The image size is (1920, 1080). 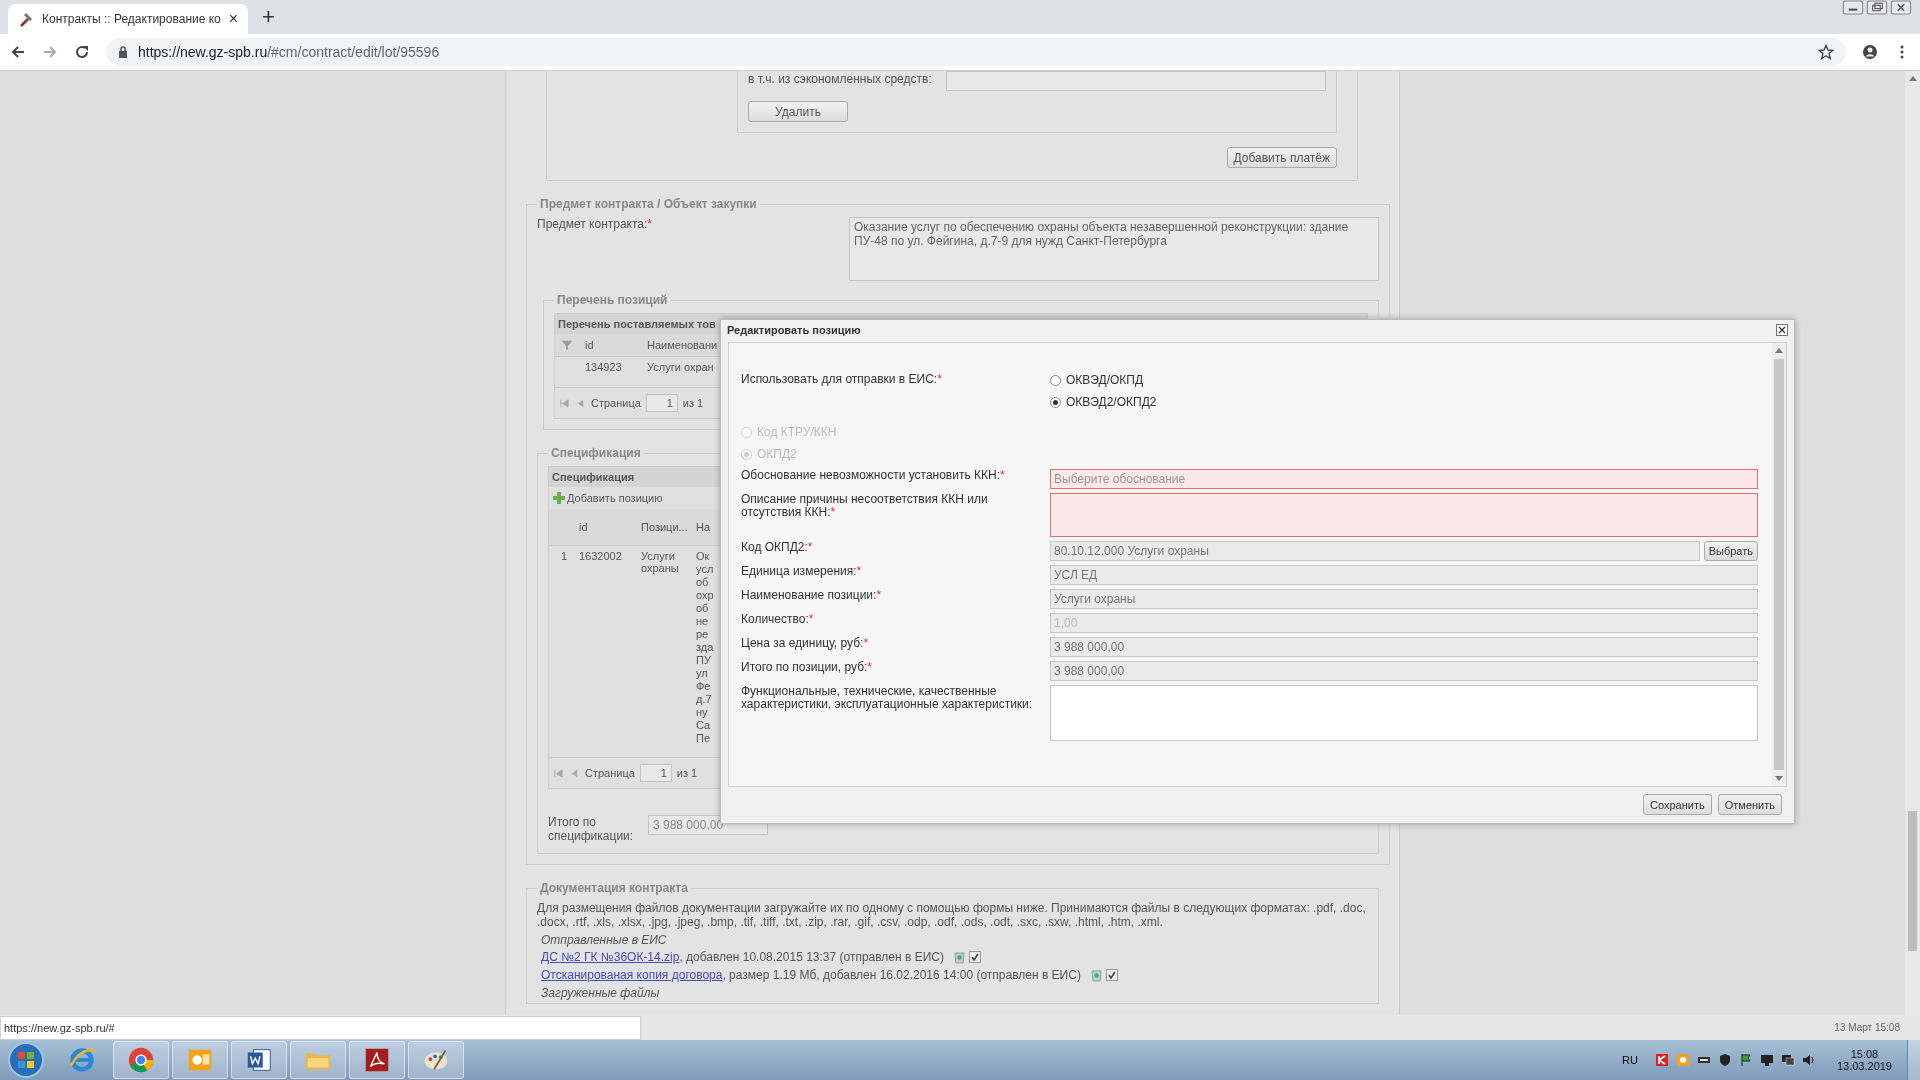 I want to click on code-field: 80.10.12.000 Услуги охраны, so click(x=1375, y=551).